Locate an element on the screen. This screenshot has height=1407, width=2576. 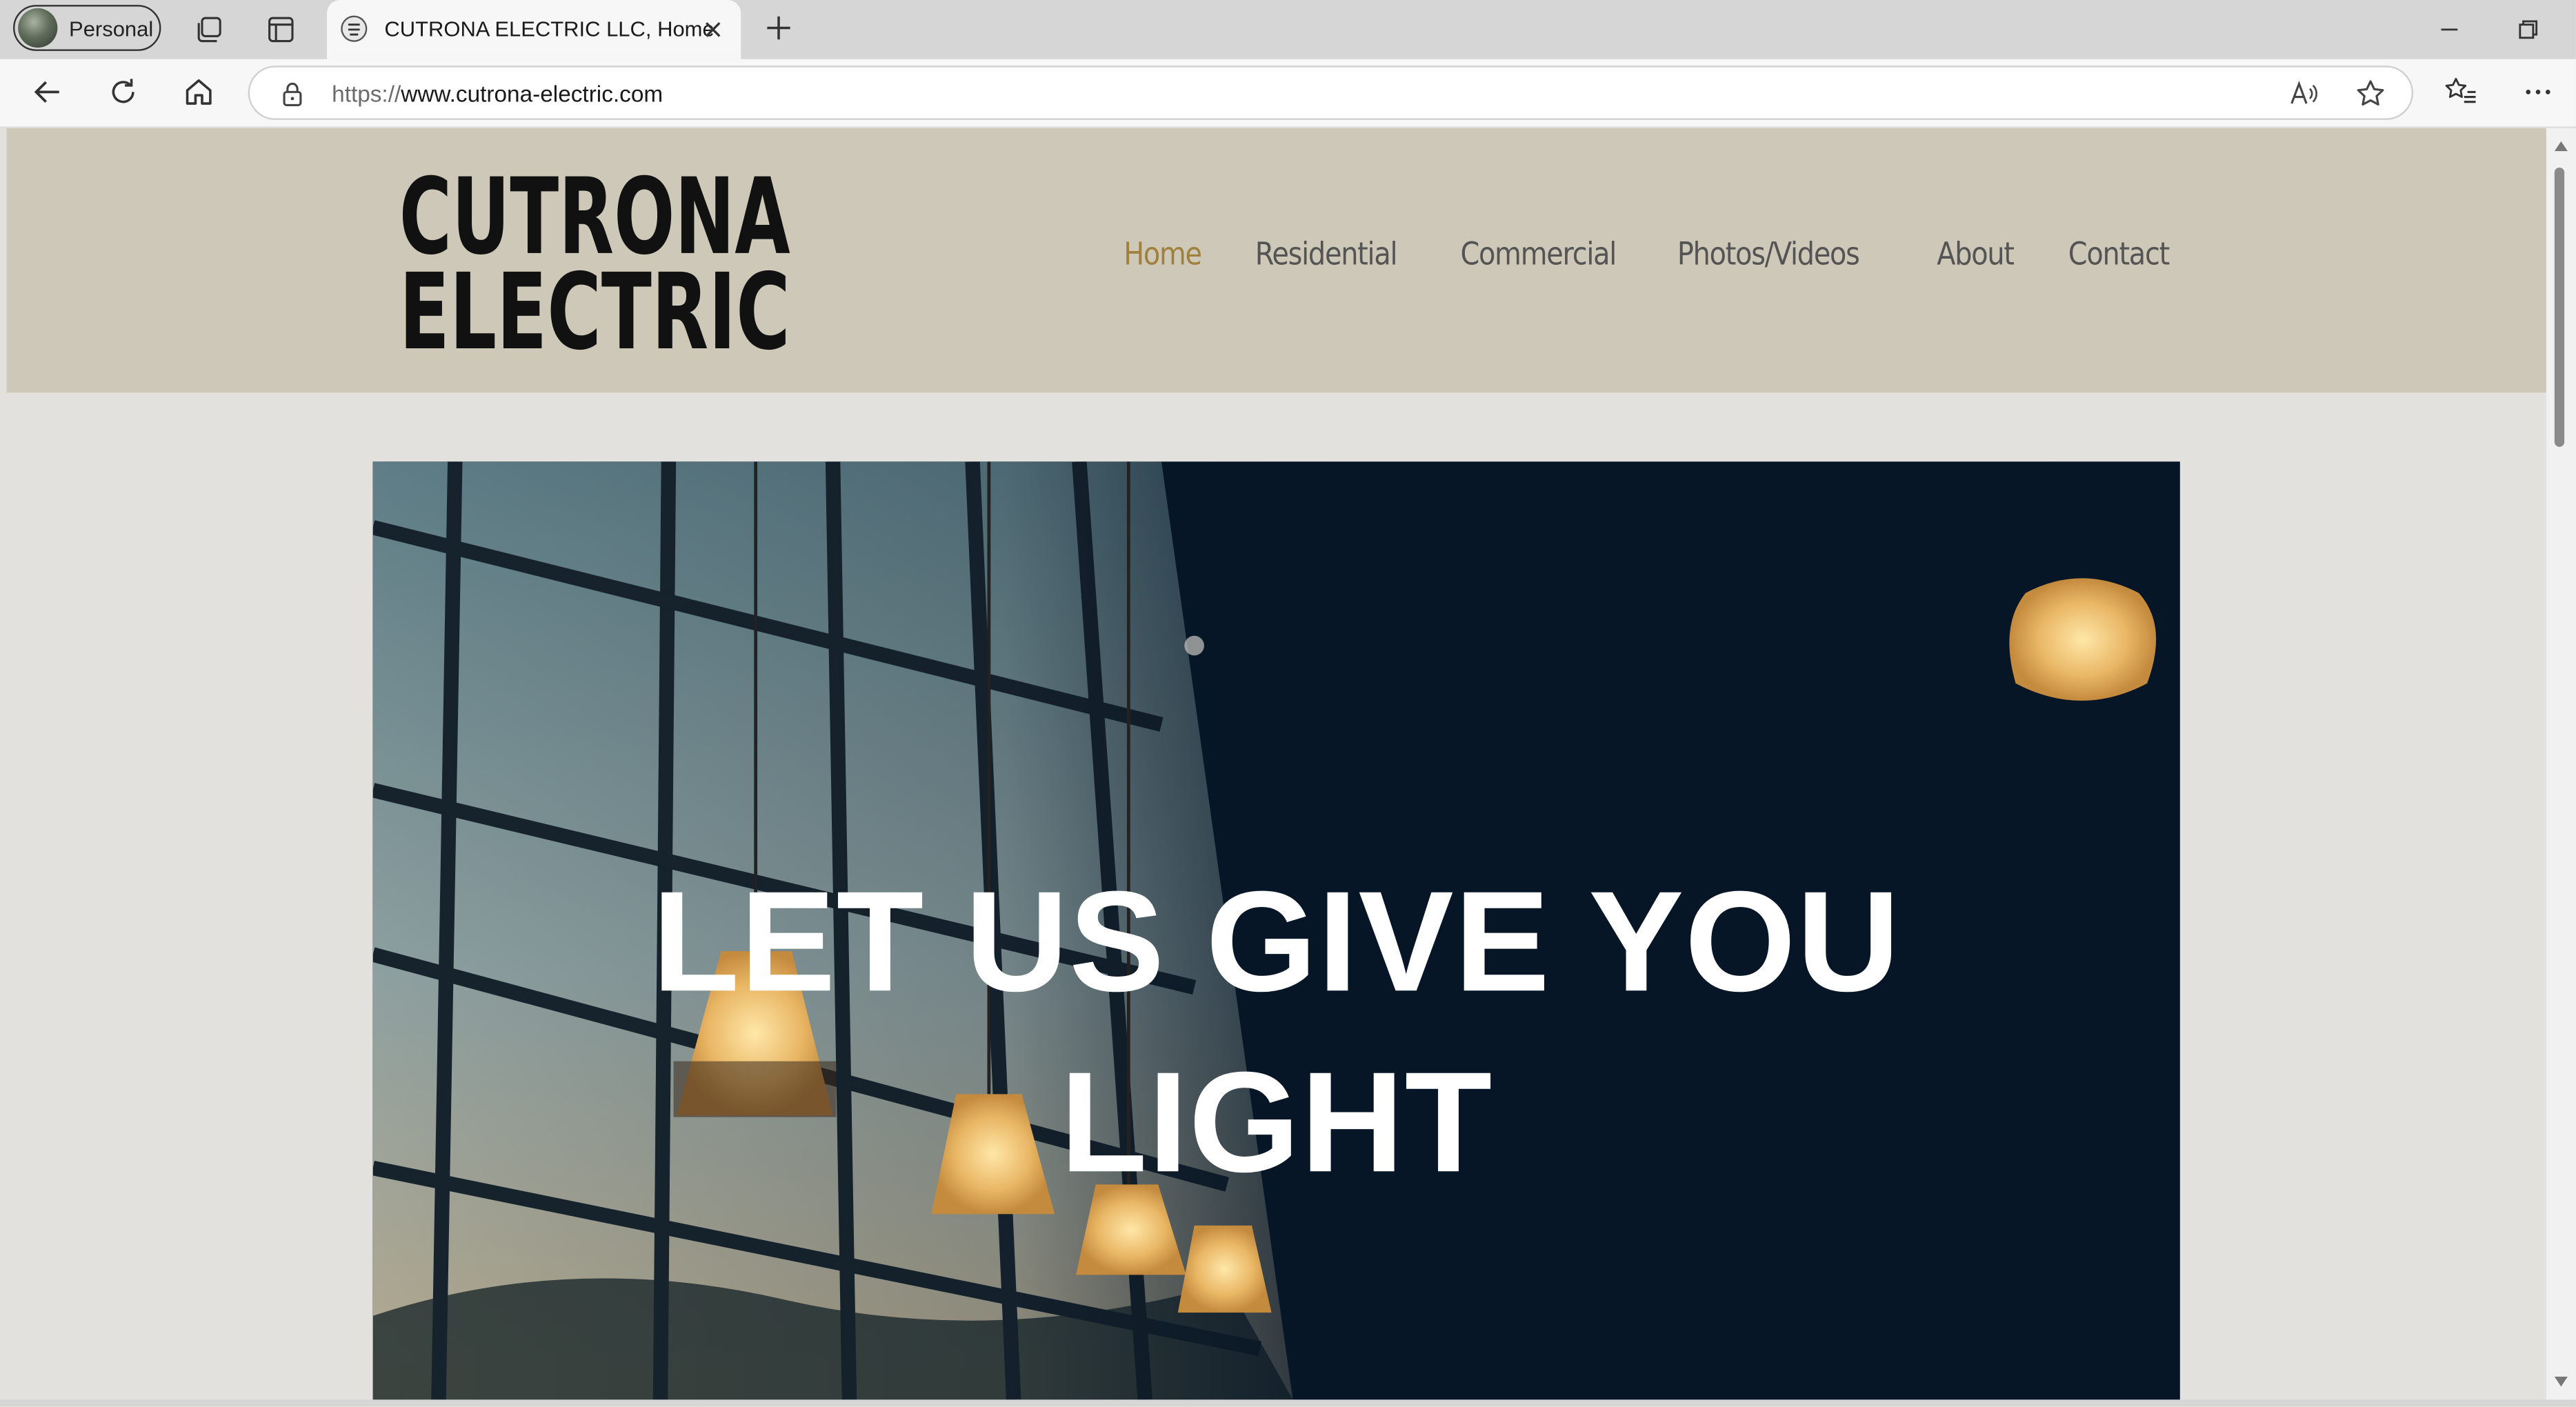
hero-headline-line-2: LIGHT is located at coordinates (1276, 1123).